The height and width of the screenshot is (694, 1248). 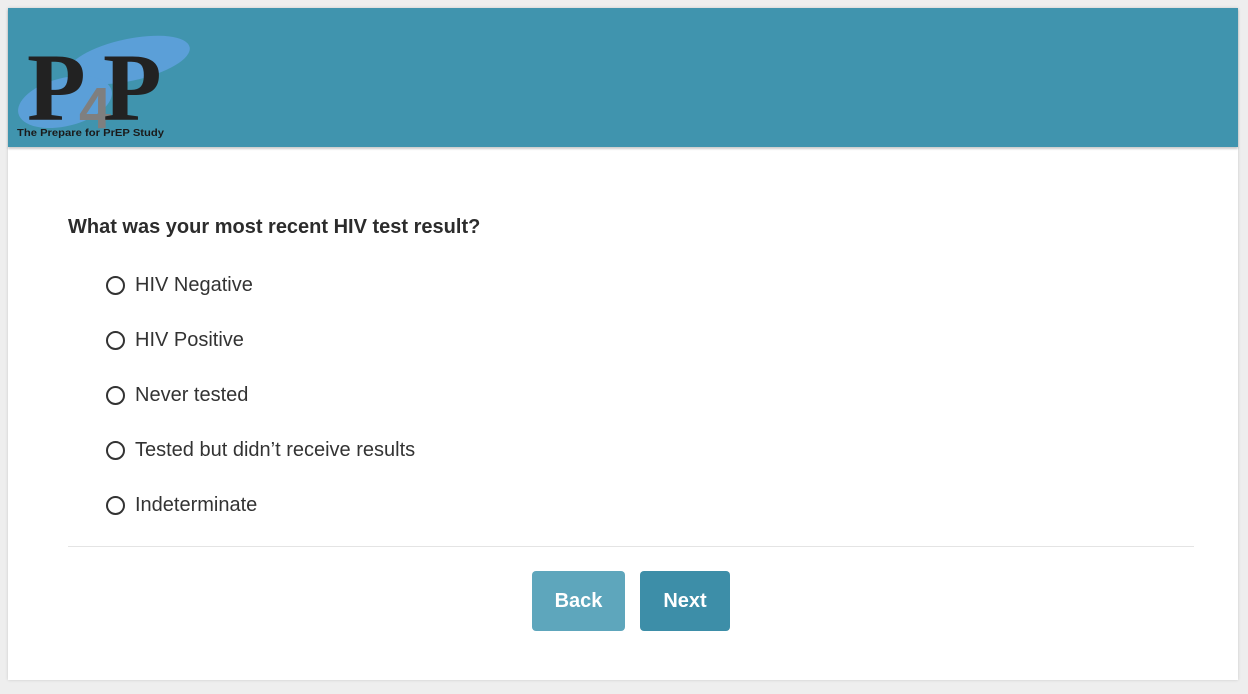 What do you see at coordinates (90, 133) in the screenshot?
I see `logo-tagline: The Prepare for PrEP Study` at bounding box center [90, 133].